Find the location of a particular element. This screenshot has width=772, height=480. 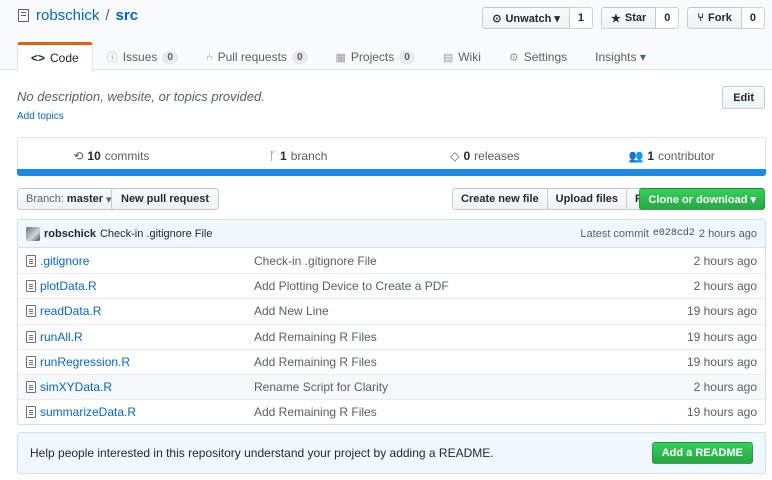

tab-label: Wiki is located at coordinates (469, 57).